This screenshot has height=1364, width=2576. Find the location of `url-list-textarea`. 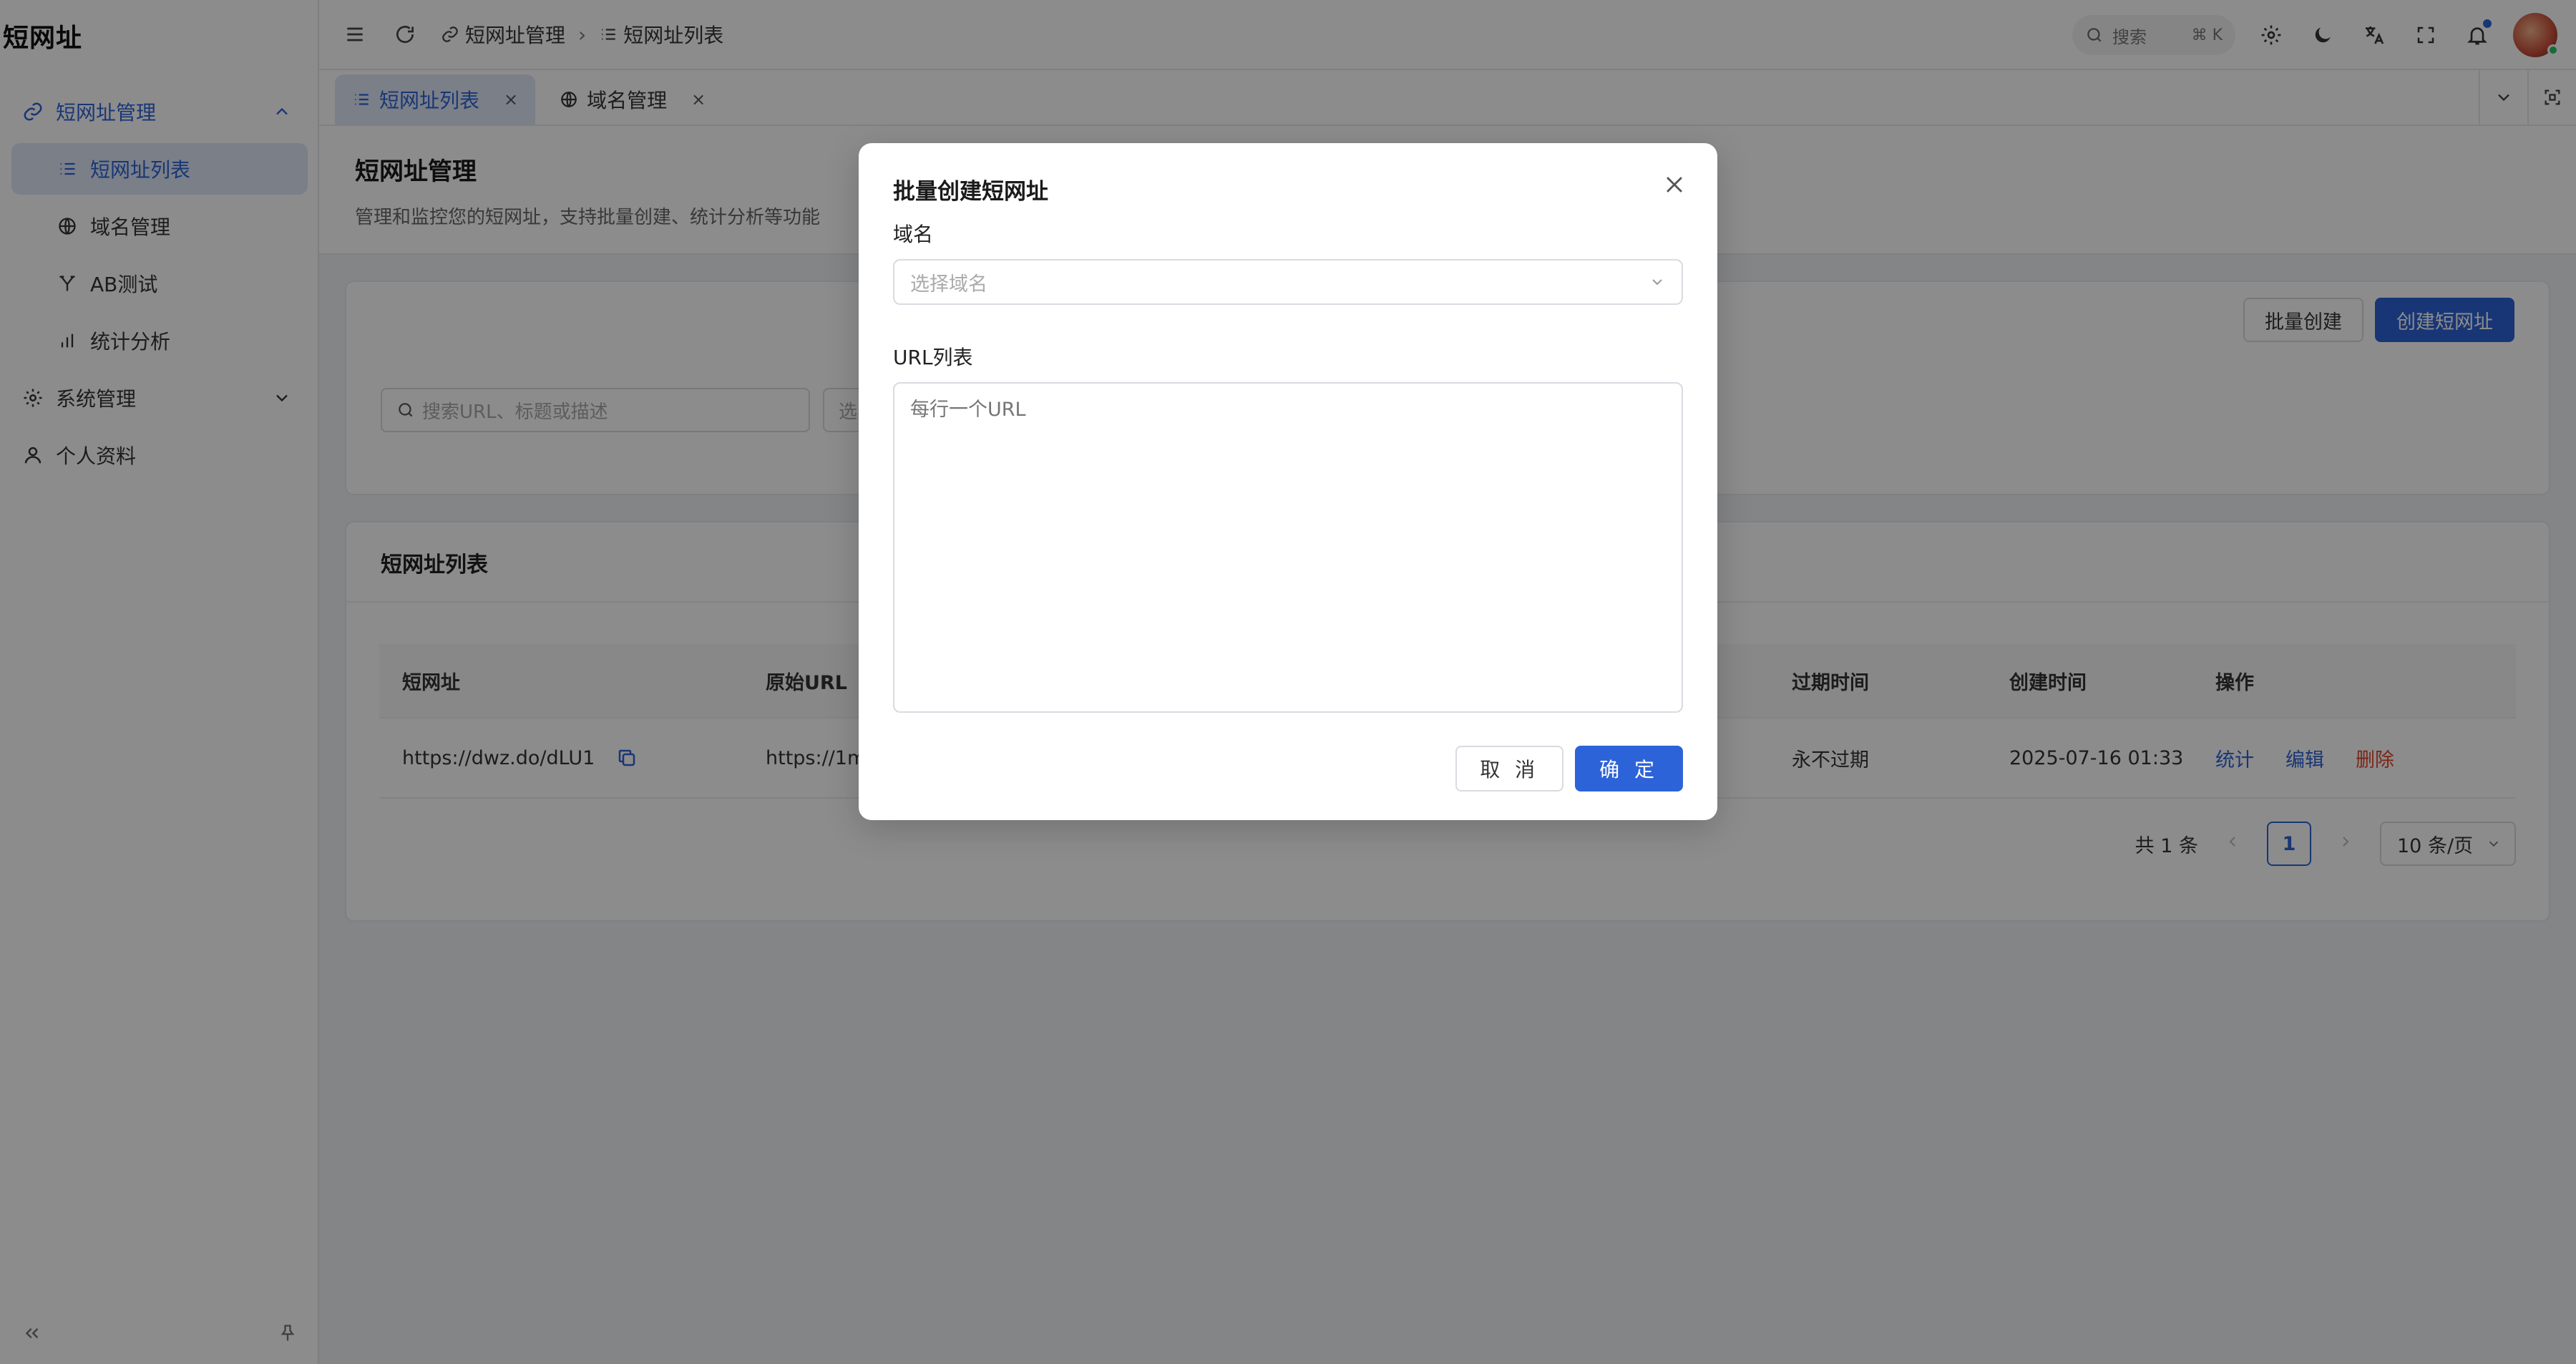

url-list-textarea is located at coordinates (1288, 547).